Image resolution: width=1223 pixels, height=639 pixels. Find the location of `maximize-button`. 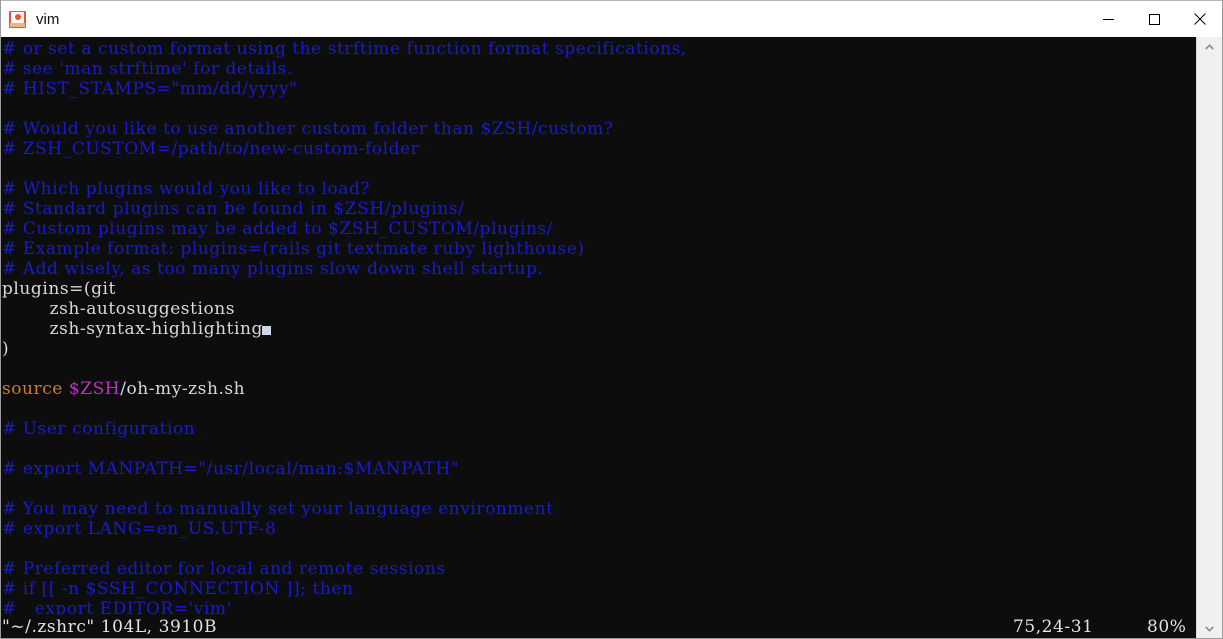

maximize-button is located at coordinates (1154, 19).